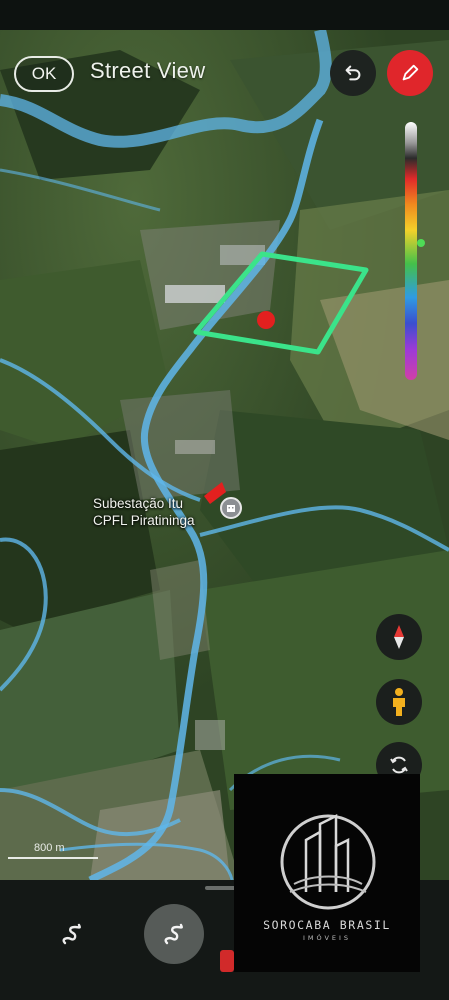 Image resolution: width=449 pixels, height=1000 pixels. I want to click on place-pin-icon, so click(231, 508).